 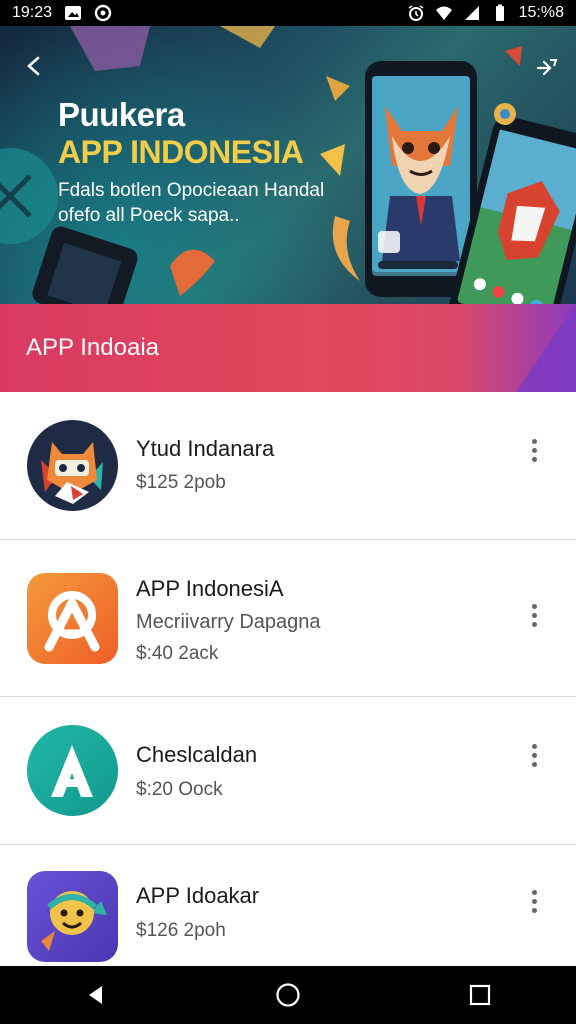 What do you see at coordinates (288, 348) in the screenshot?
I see `section-header: APP Indoaia` at bounding box center [288, 348].